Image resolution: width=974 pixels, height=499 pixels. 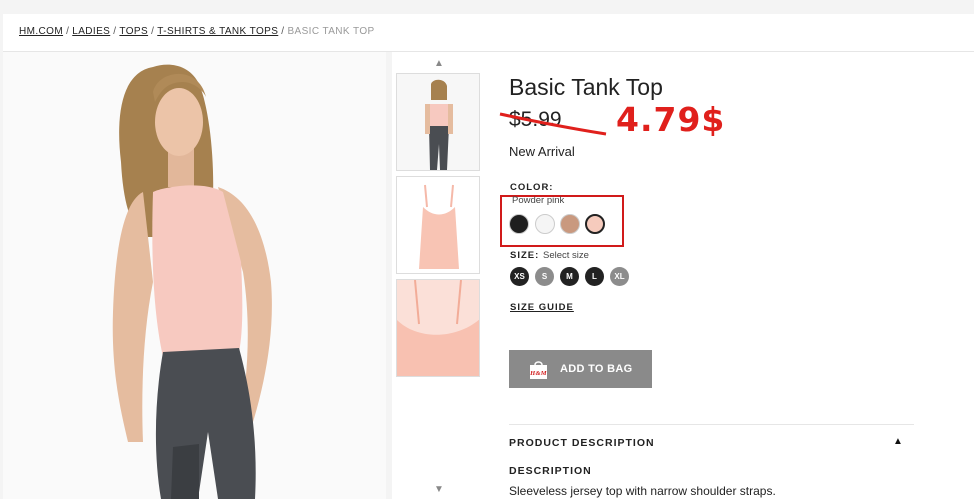 What do you see at coordinates (671, 119) in the screenshot?
I see `sale-price: 4.79$` at bounding box center [671, 119].